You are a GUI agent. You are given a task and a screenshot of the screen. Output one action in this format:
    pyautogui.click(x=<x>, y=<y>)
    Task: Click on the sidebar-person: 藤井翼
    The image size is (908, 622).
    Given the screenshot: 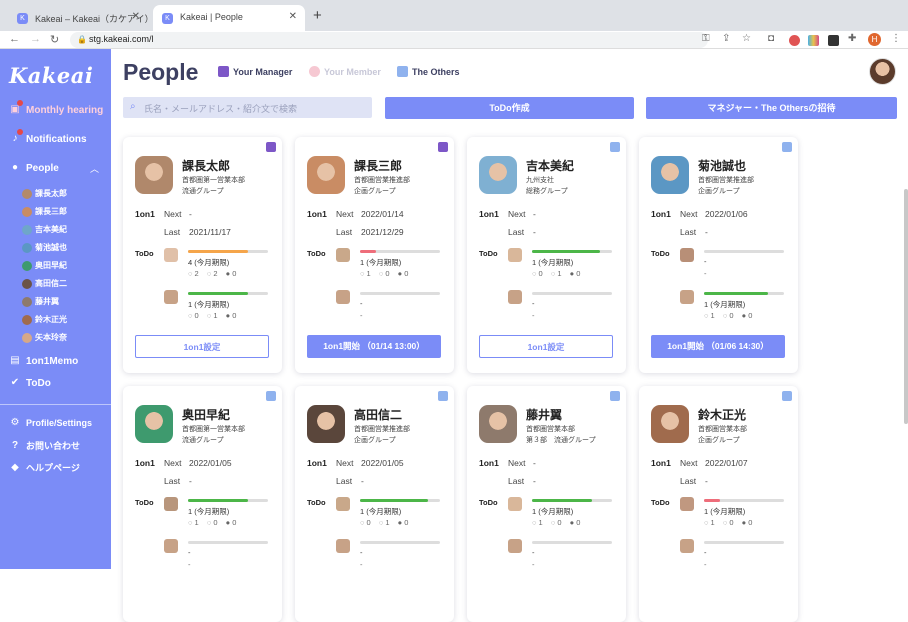 What is the action you would take?
    pyautogui.click(x=40, y=301)
    